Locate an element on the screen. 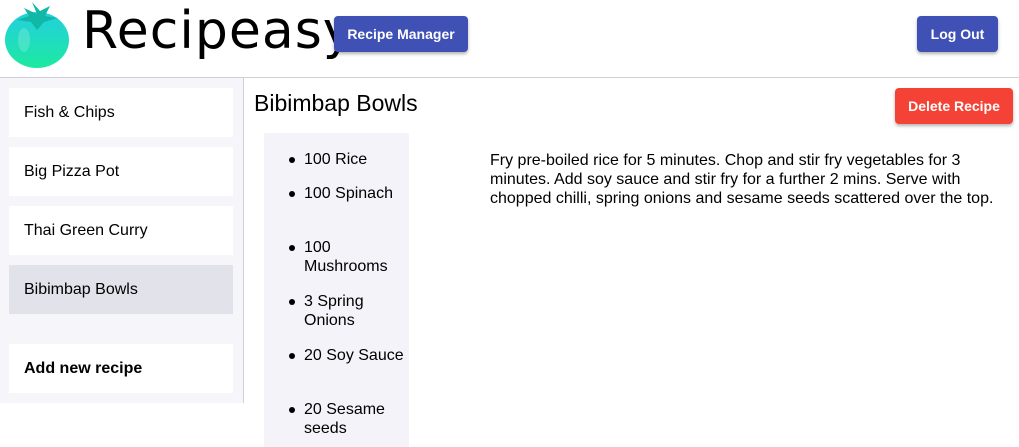 The width and height of the screenshot is (1019, 447). brand-name: Recipeasy is located at coordinates (218, 31).